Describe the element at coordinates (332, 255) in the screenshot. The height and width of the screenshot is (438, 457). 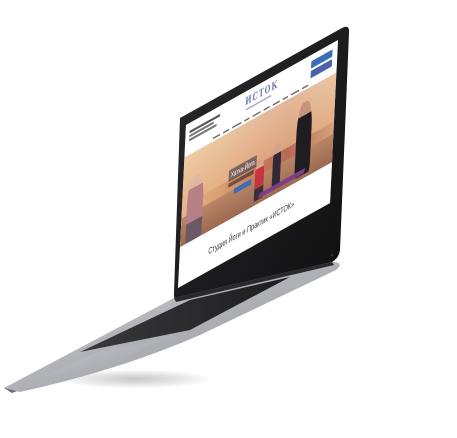
I see `camera-dot` at that location.